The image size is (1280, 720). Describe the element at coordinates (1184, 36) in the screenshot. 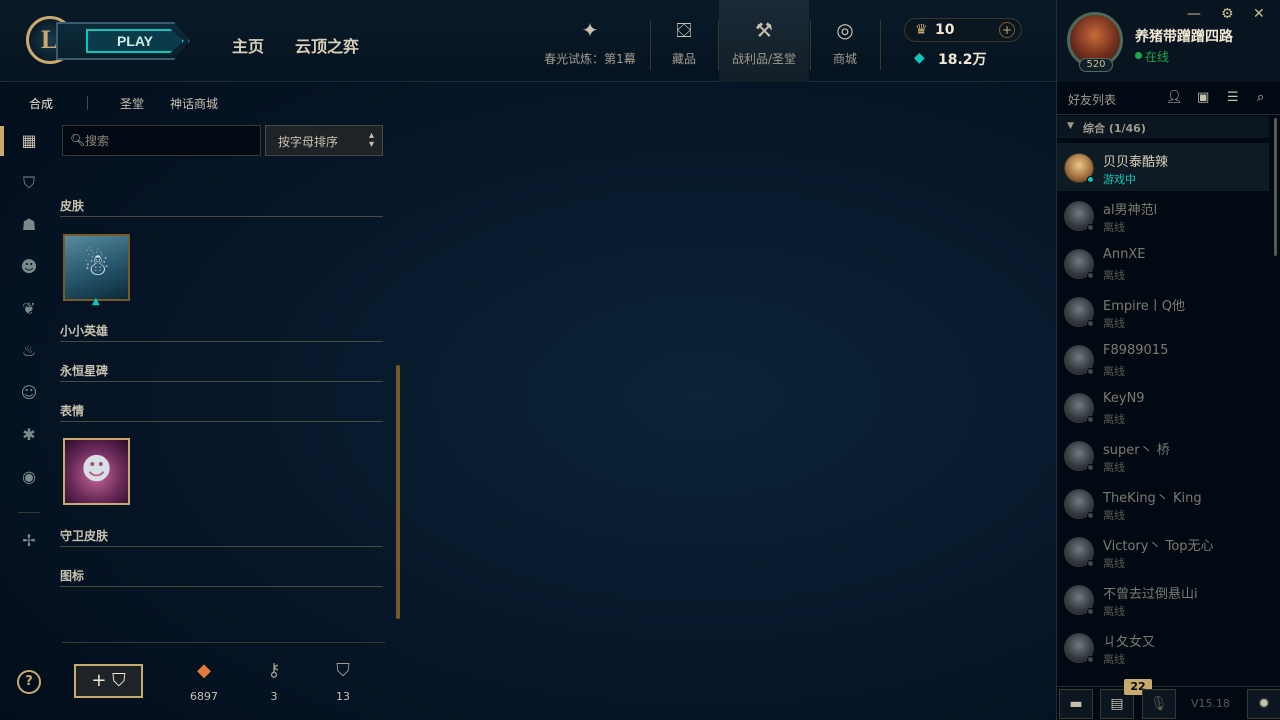

I see `profile-name: 养猪带蹭蹭四路` at that location.